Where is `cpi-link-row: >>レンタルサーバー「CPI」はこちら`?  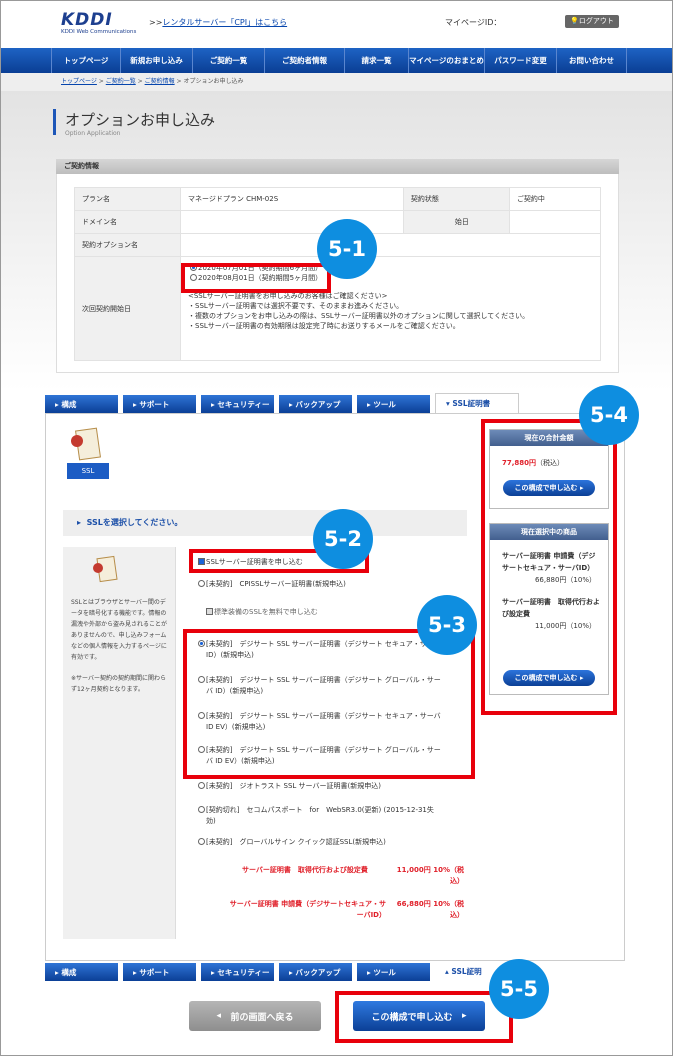
cpi-link-row: >>レンタルサーバー「CPI」はこちら is located at coordinates (218, 22).